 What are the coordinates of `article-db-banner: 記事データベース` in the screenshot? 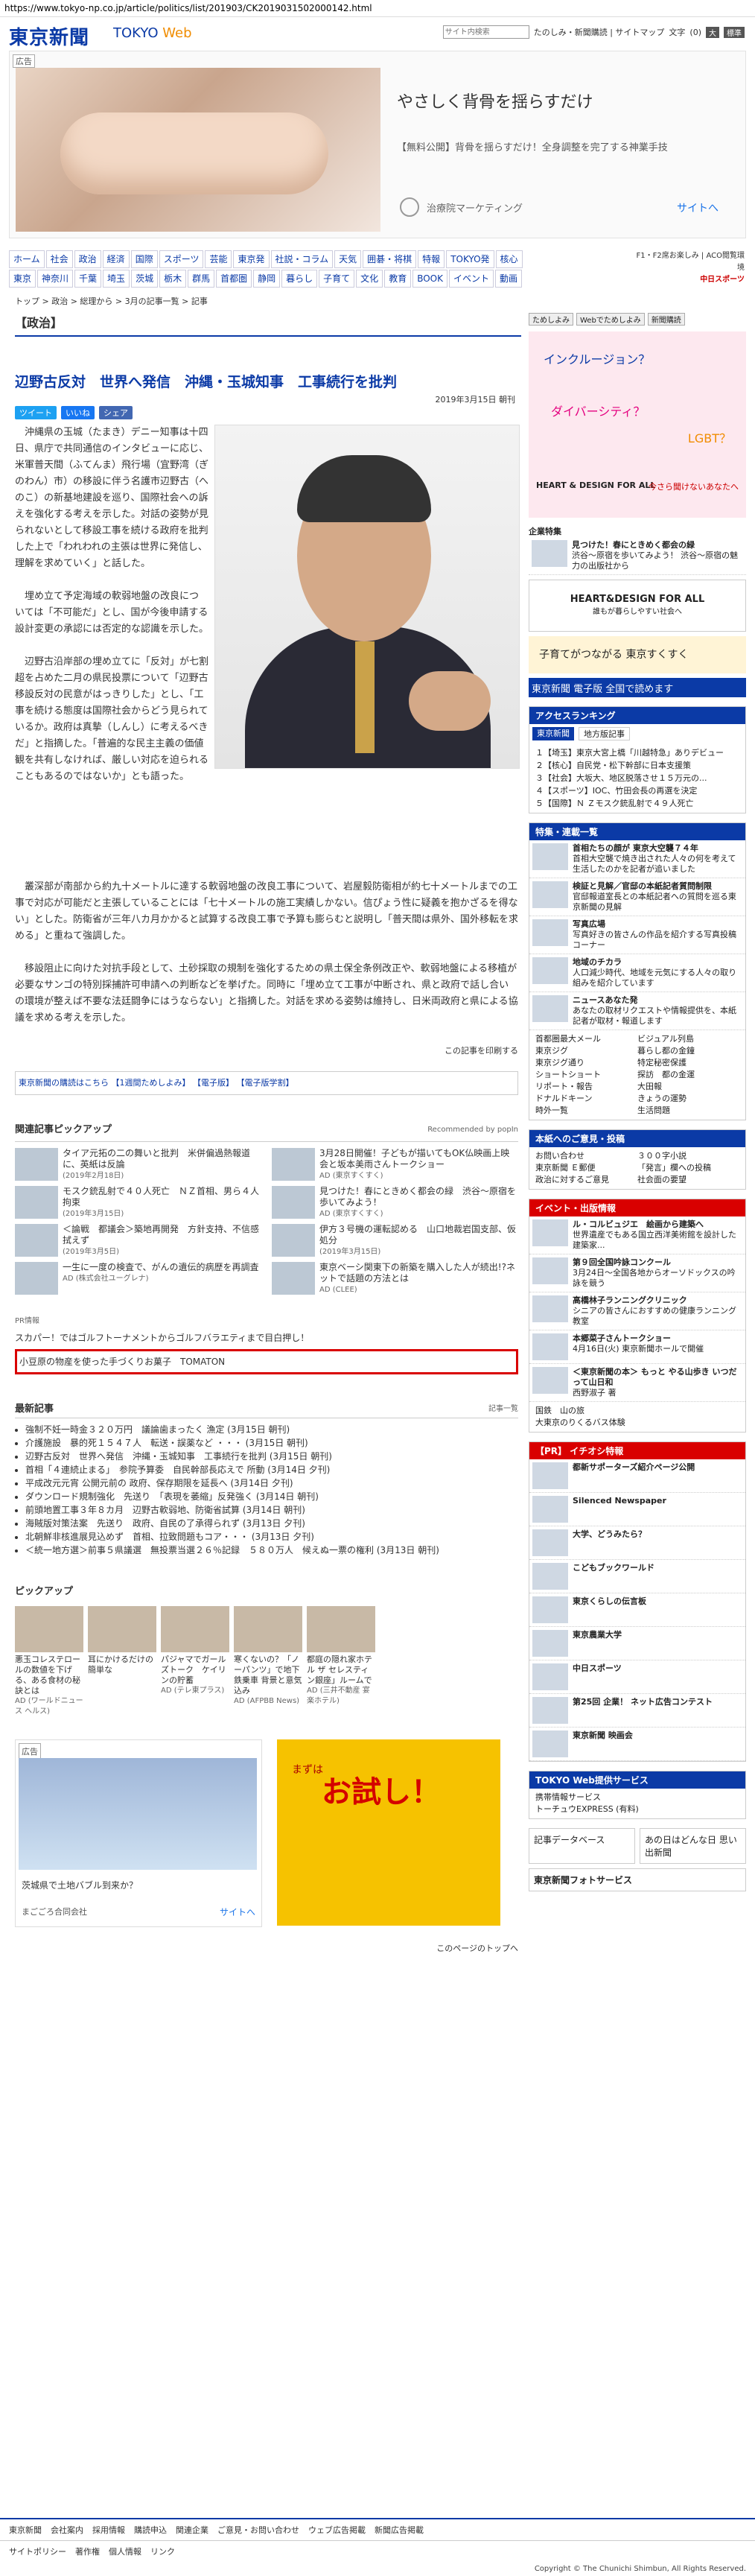 It's located at (582, 1846).